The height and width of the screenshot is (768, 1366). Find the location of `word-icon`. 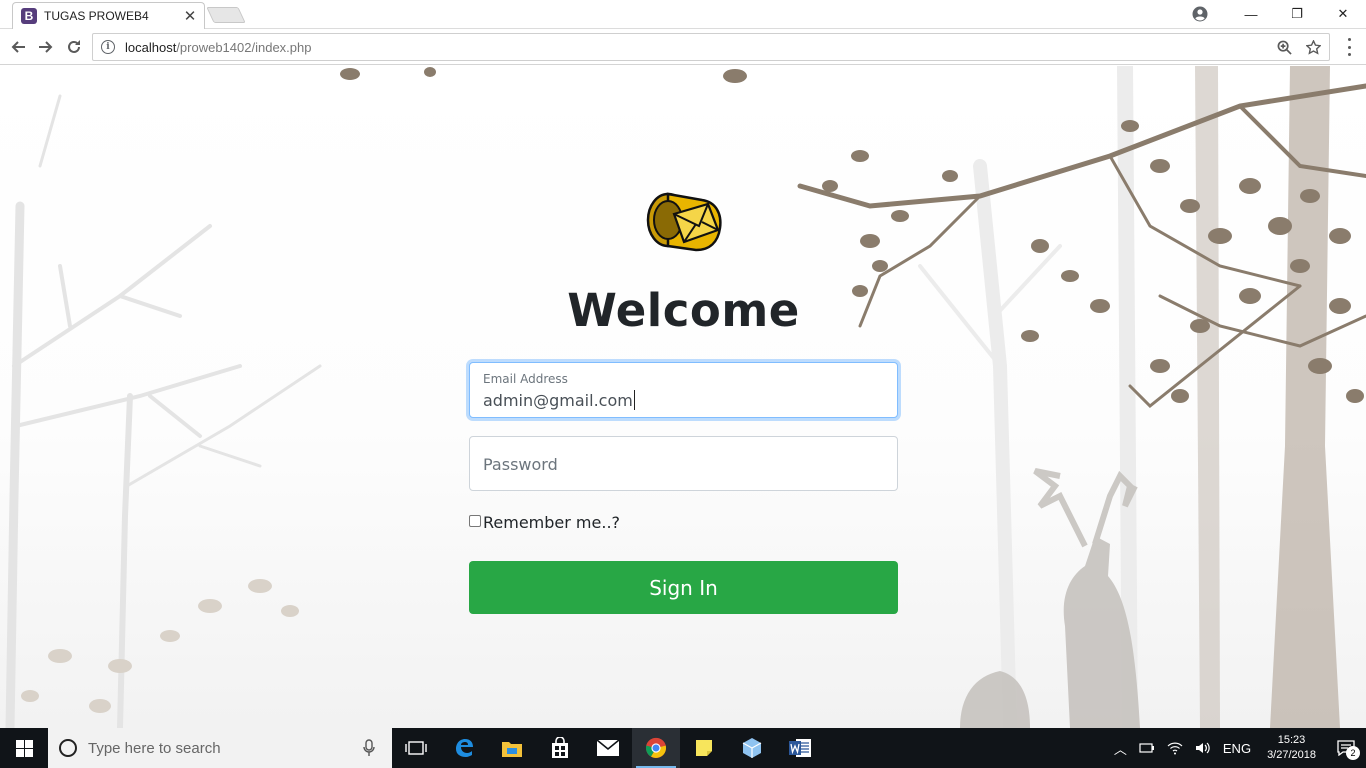

word-icon is located at coordinates (800, 748).